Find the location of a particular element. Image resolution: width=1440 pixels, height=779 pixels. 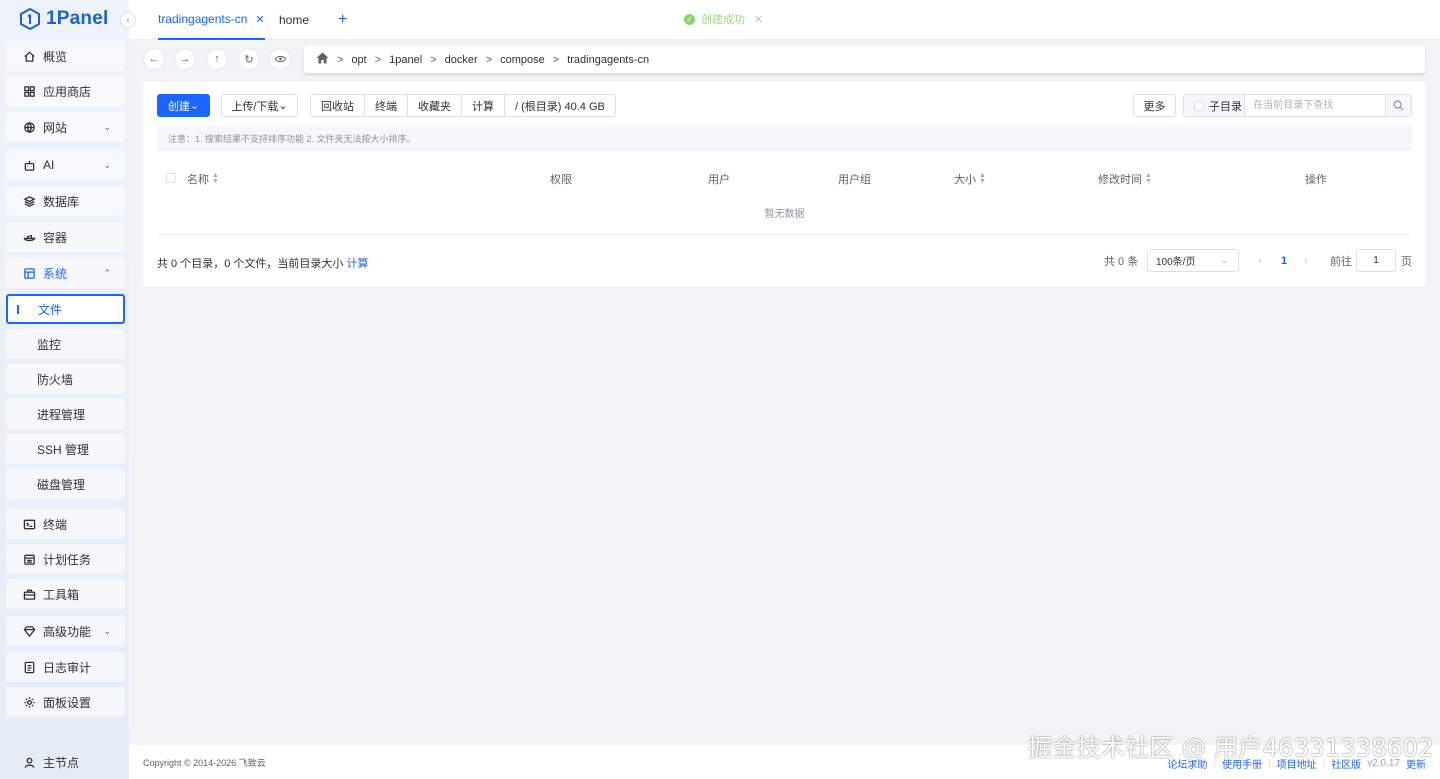

create-button: 创建 ⌄ is located at coordinates (183, 105).